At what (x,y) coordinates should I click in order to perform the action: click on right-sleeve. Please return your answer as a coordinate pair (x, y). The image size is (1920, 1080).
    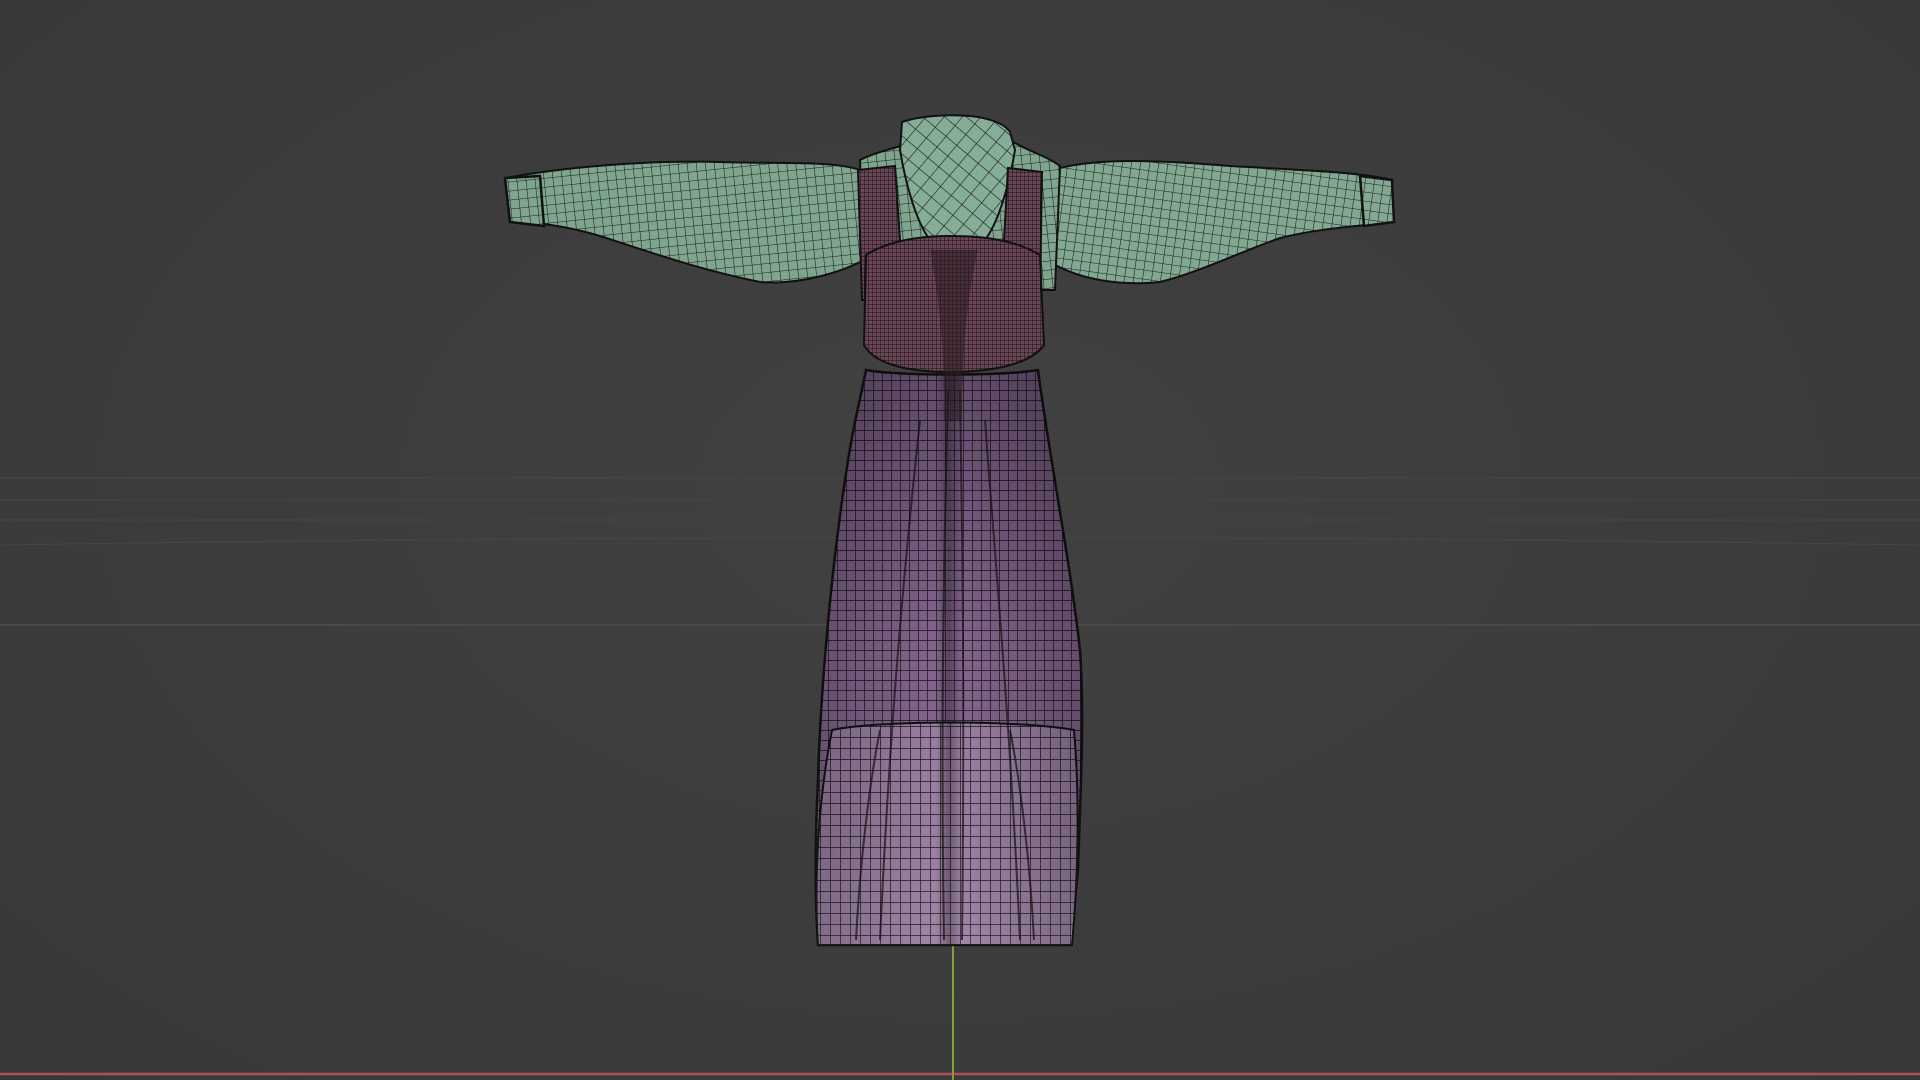
    Looking at the image, I should click on (1222, 222).